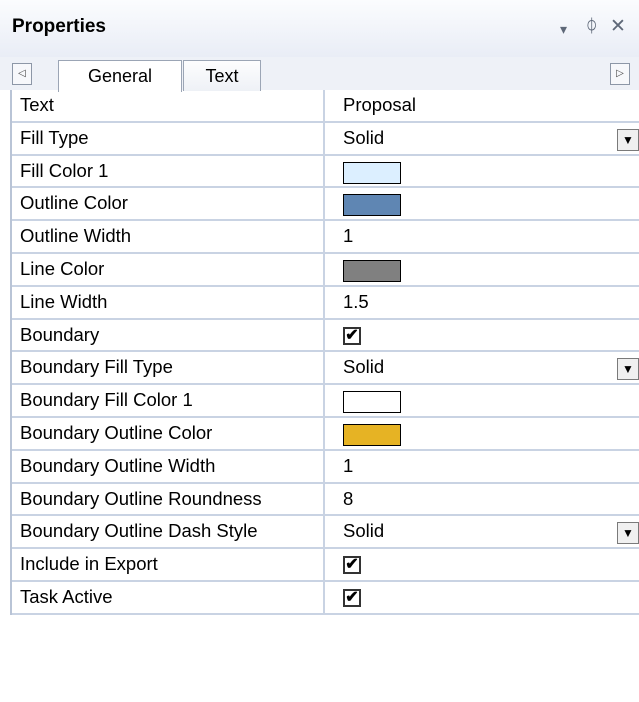 The width and height of the screenshot is (639, 702). Describe the element at coordinates (168, 236) in the screenshot. I see `property-name: Outline Width` at that location.